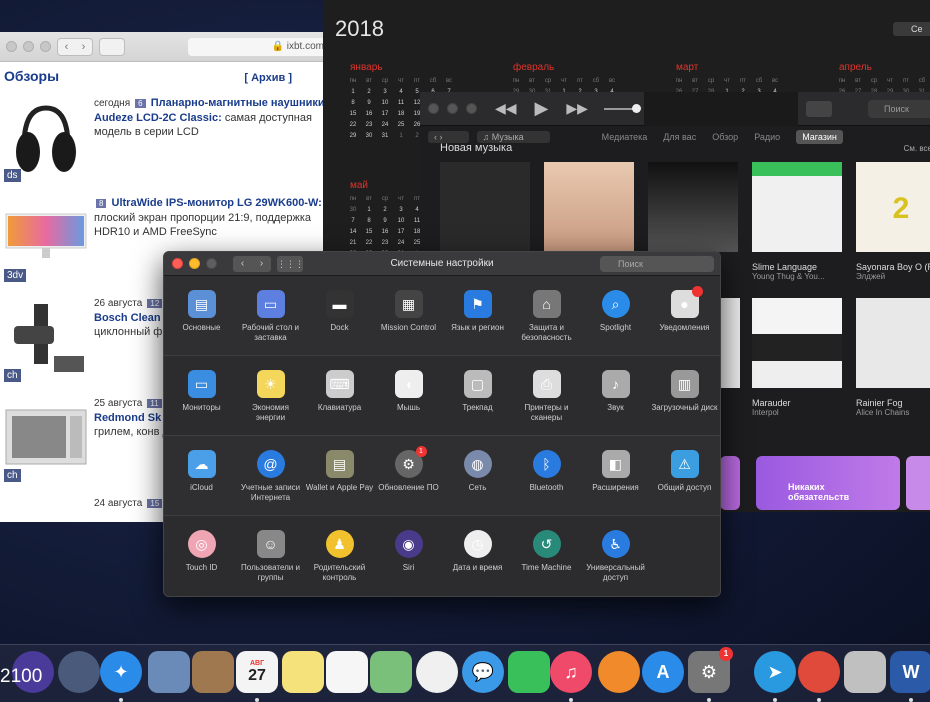 Image resolution: width=930 pixels, height=702 pixels. What do you see at coordinates (369, 210) in the screenshot?
I see `day-cell: 1` at bounding box center [369, 210].